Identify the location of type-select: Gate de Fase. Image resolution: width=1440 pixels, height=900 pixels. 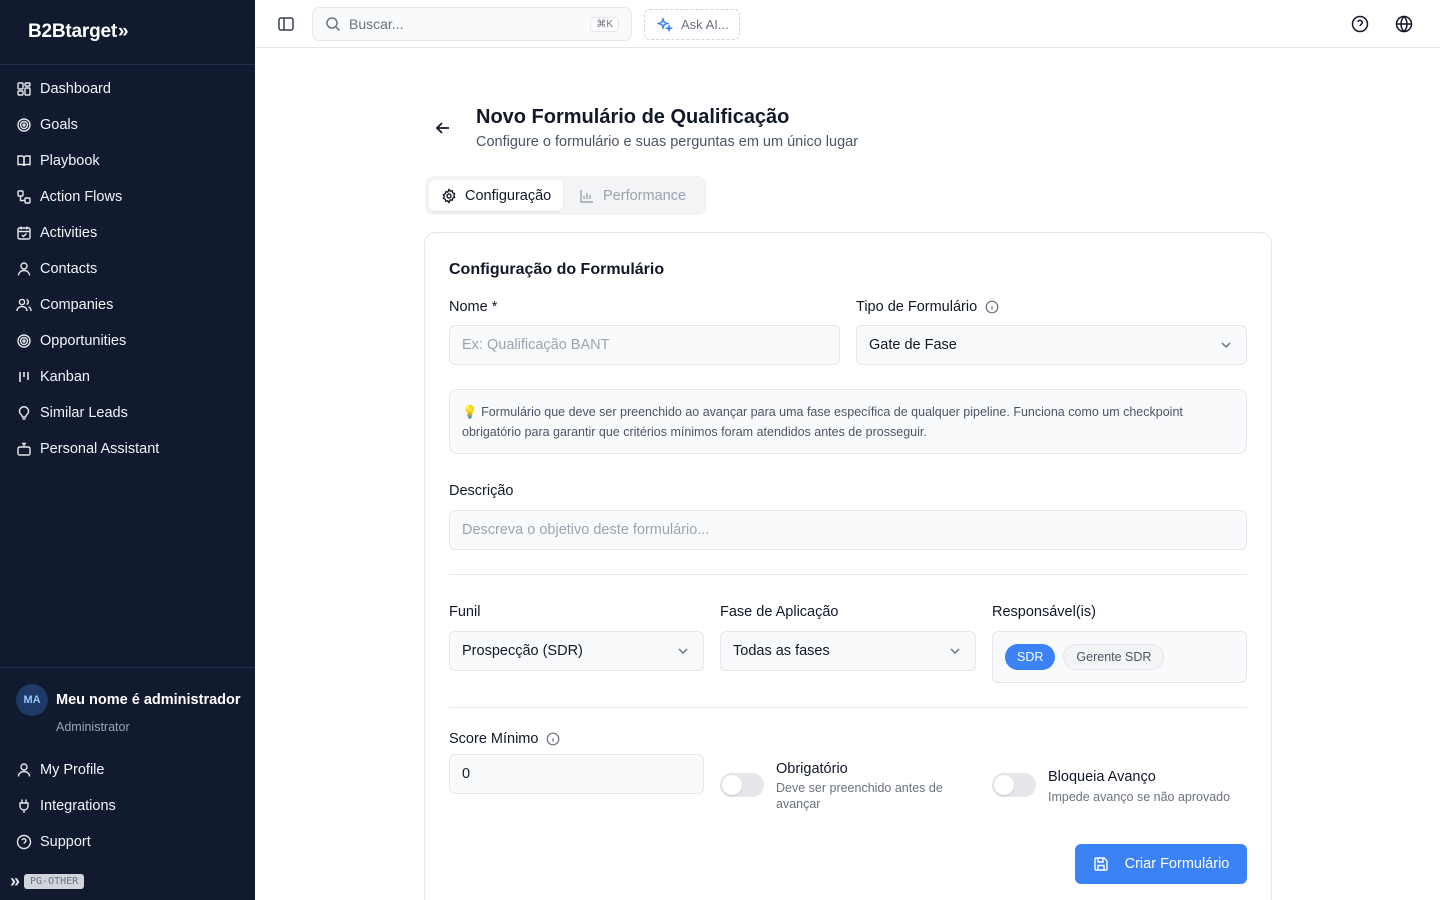
(1051, 345).